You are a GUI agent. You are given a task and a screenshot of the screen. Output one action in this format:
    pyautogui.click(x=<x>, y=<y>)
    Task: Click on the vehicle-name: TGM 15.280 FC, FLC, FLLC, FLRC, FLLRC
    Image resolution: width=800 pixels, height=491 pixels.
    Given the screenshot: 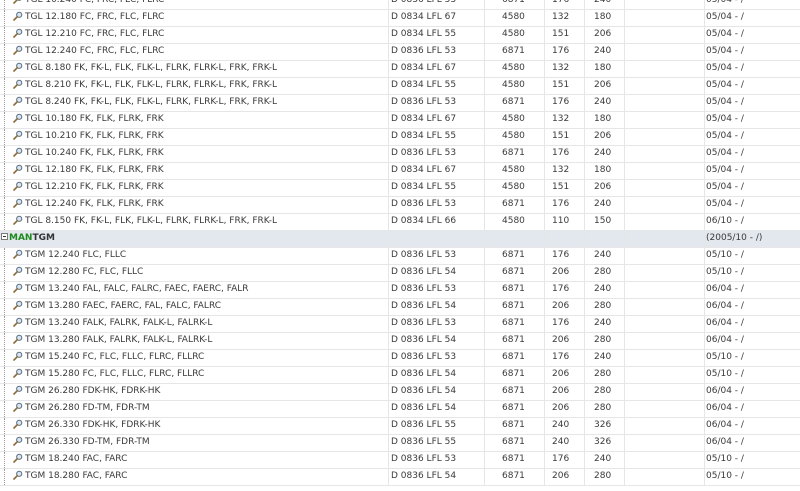 What is the action you would take?
    pyautogui.click(x=114, y=374)
    